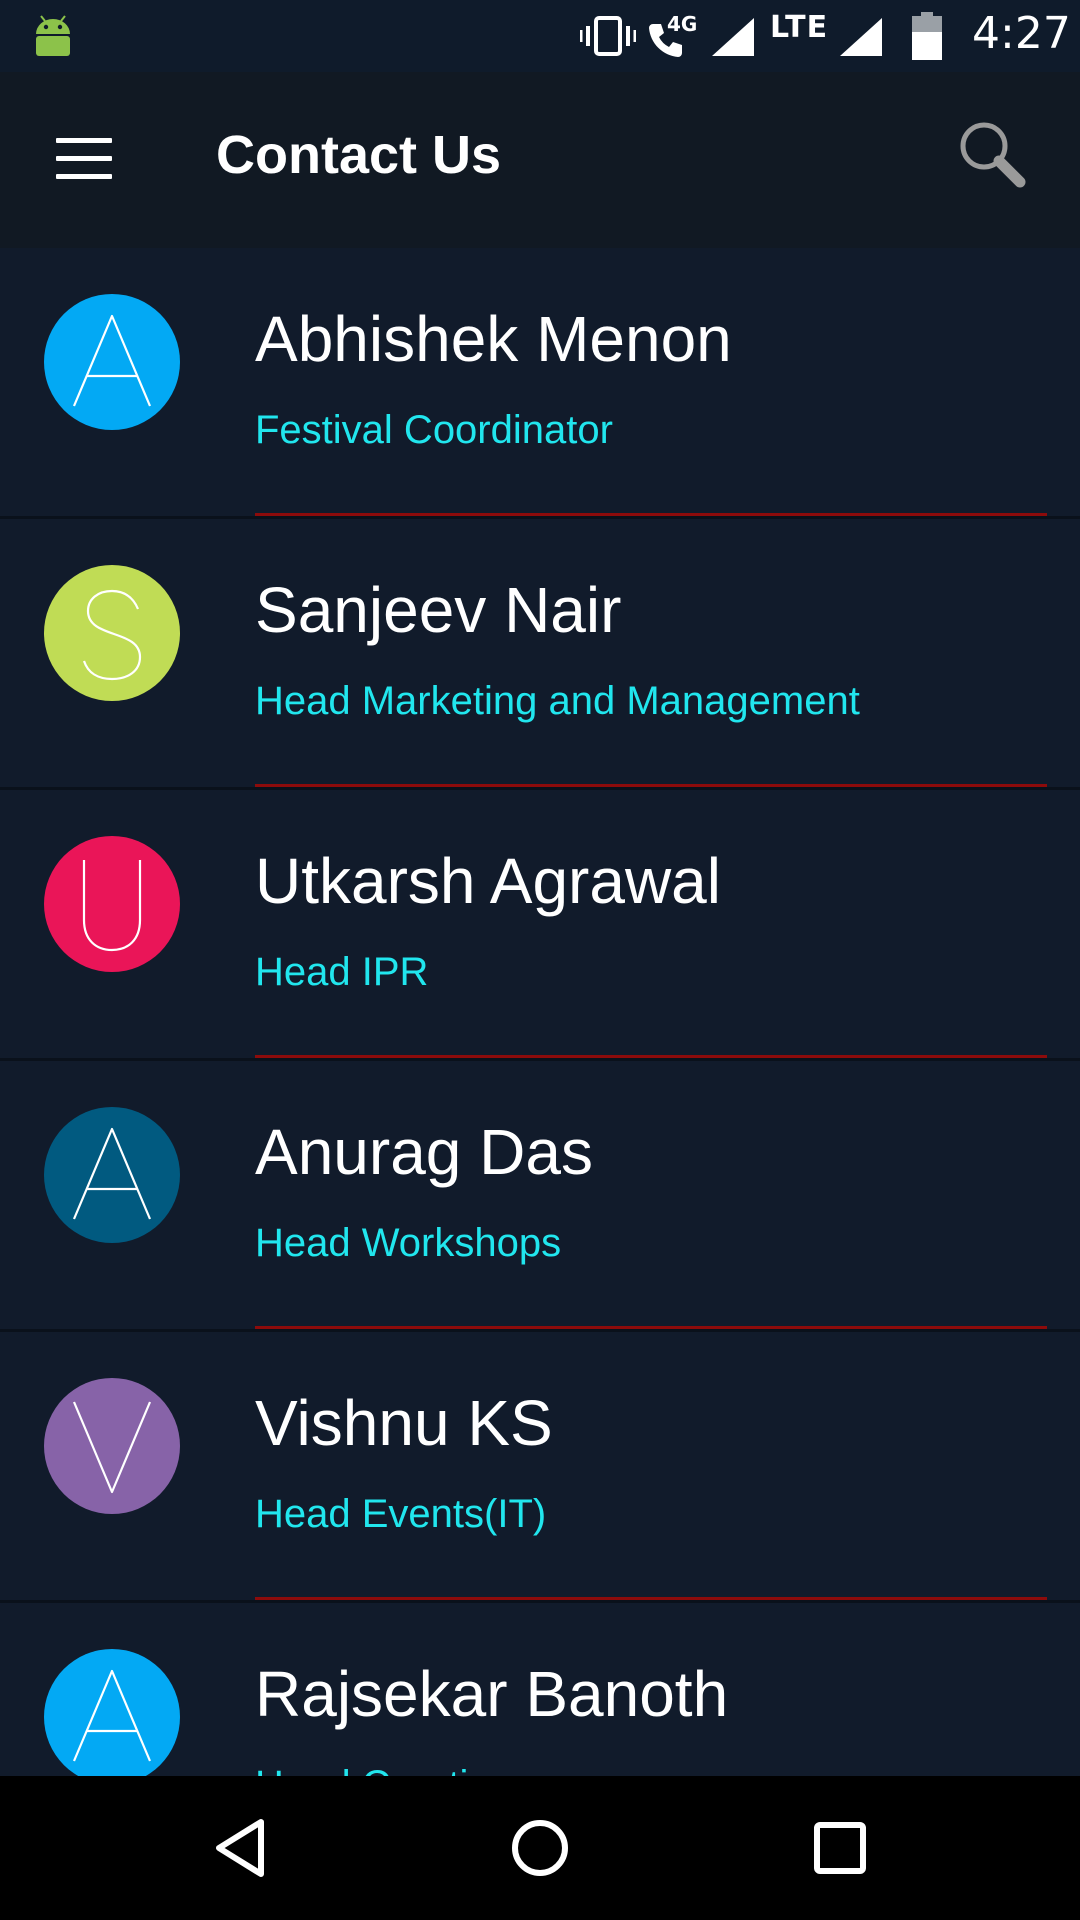 This screenshot has height=1920, width=1080. I want to click on contact-name: Vishnu KS, so click(404, 1423).